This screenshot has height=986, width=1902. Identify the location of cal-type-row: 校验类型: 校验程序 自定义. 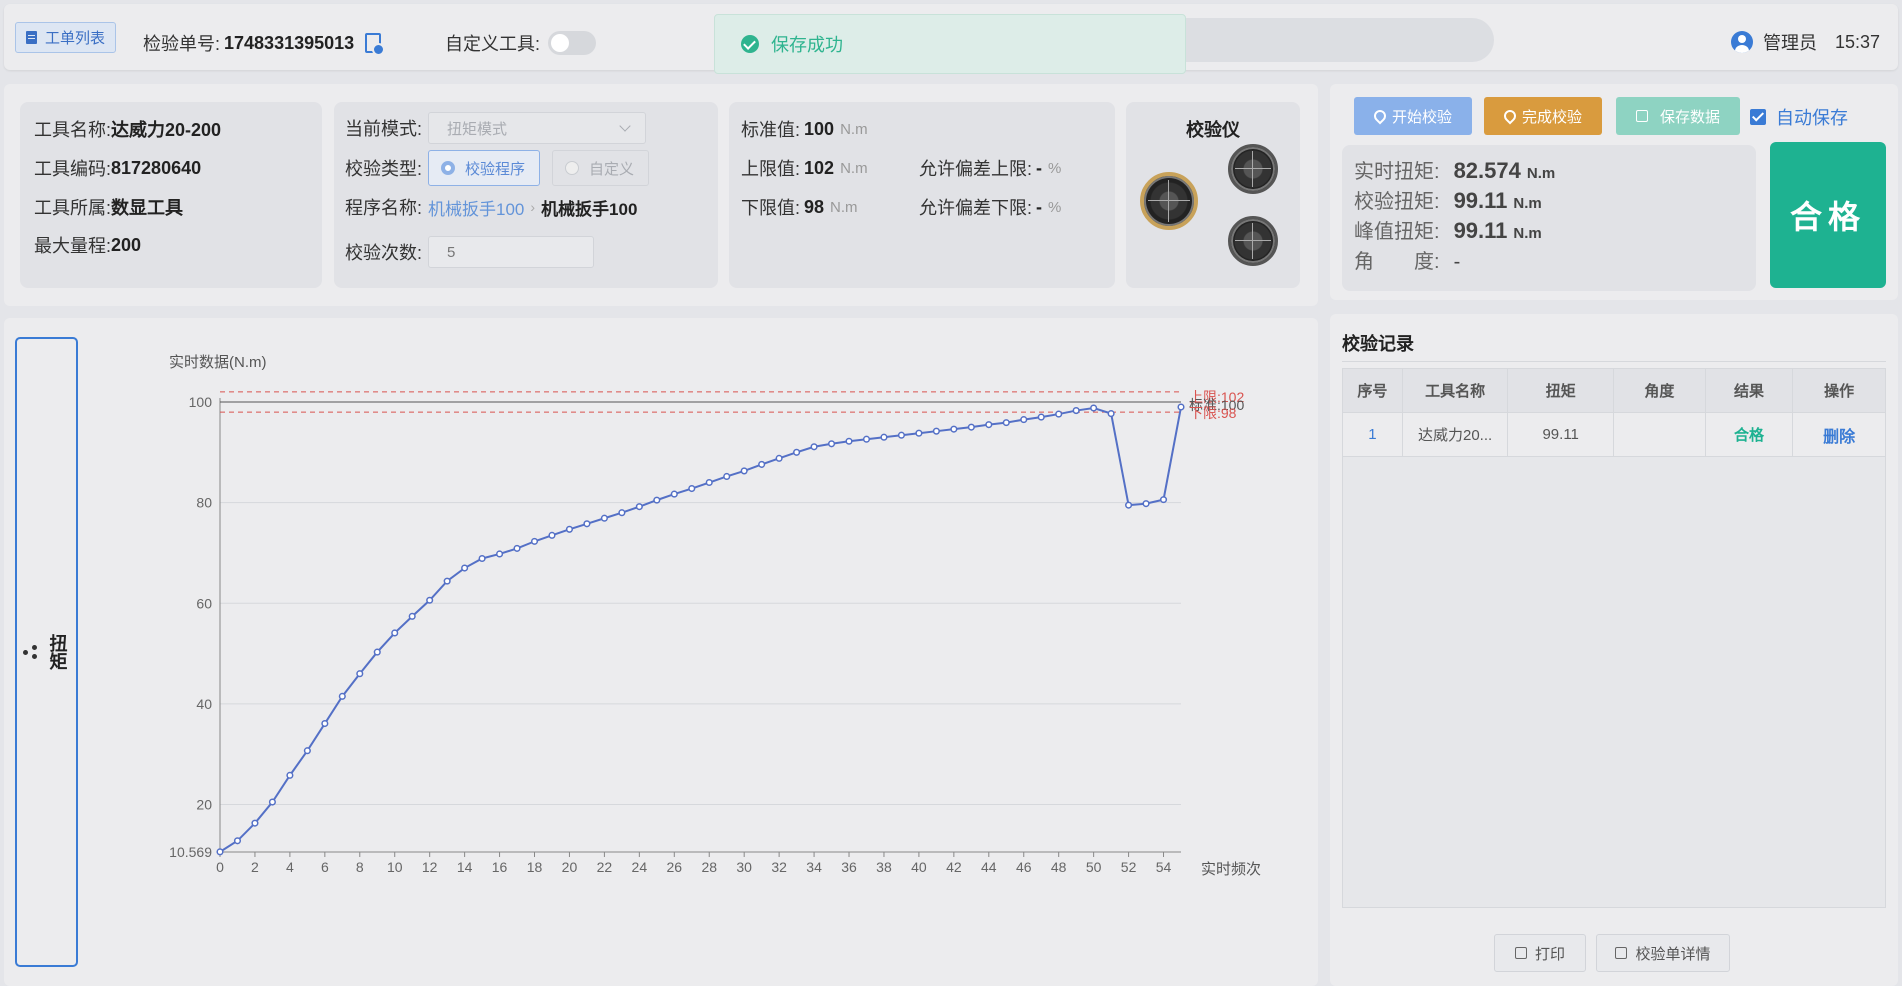
(497, 168).